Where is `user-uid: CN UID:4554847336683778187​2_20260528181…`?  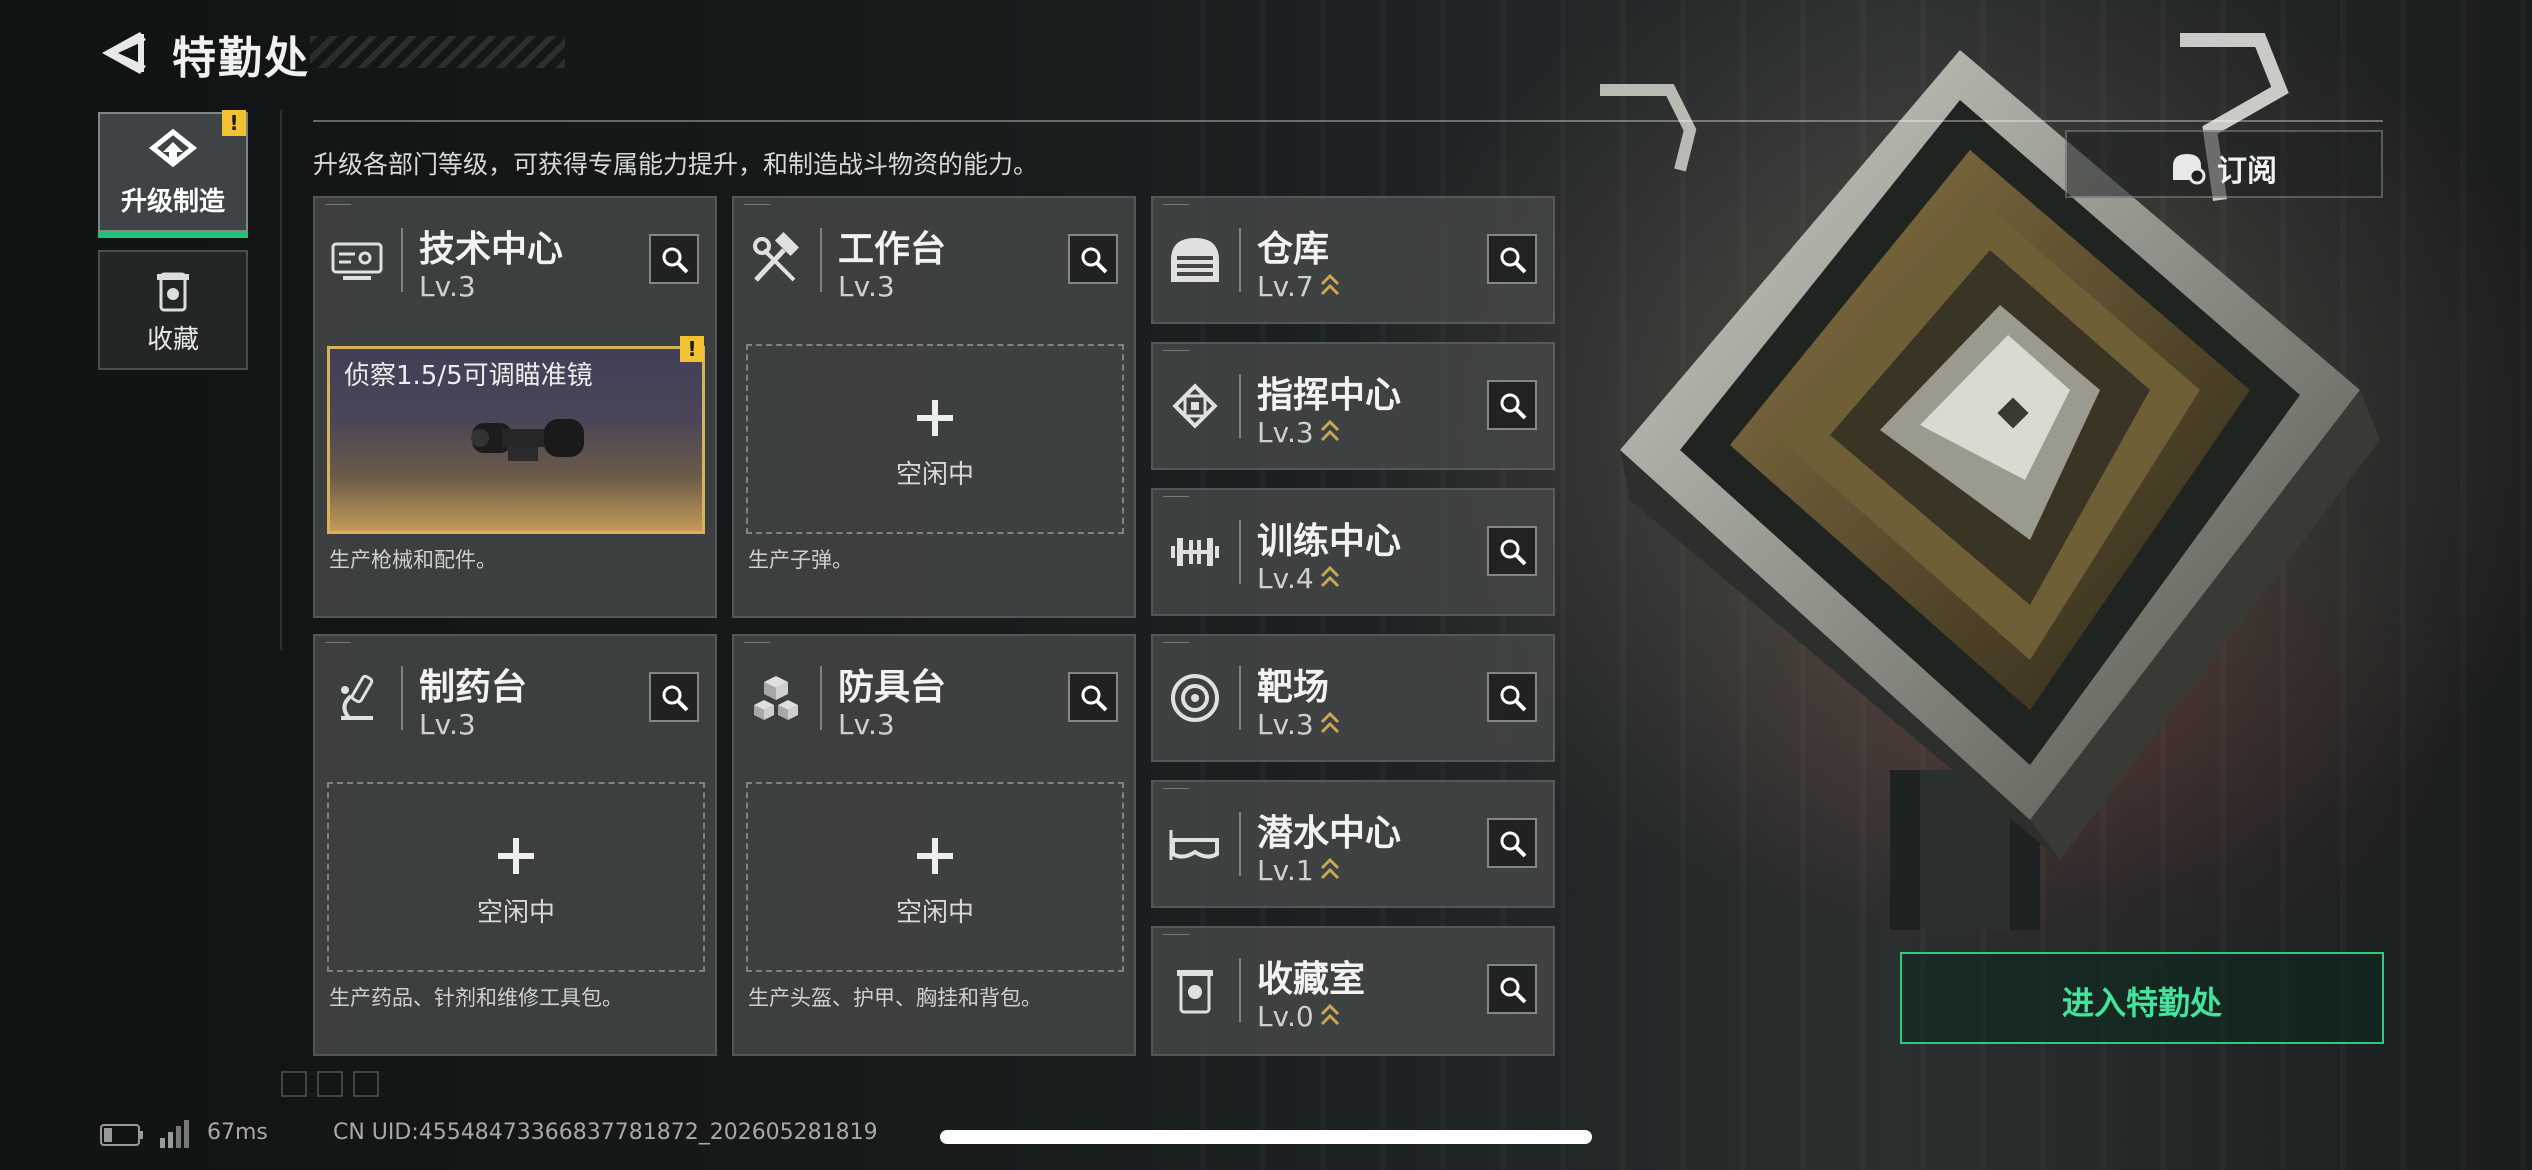
user-uid: CN UID:4554847336683778187​2_20260528181… is located at coordinates (605, 1132).